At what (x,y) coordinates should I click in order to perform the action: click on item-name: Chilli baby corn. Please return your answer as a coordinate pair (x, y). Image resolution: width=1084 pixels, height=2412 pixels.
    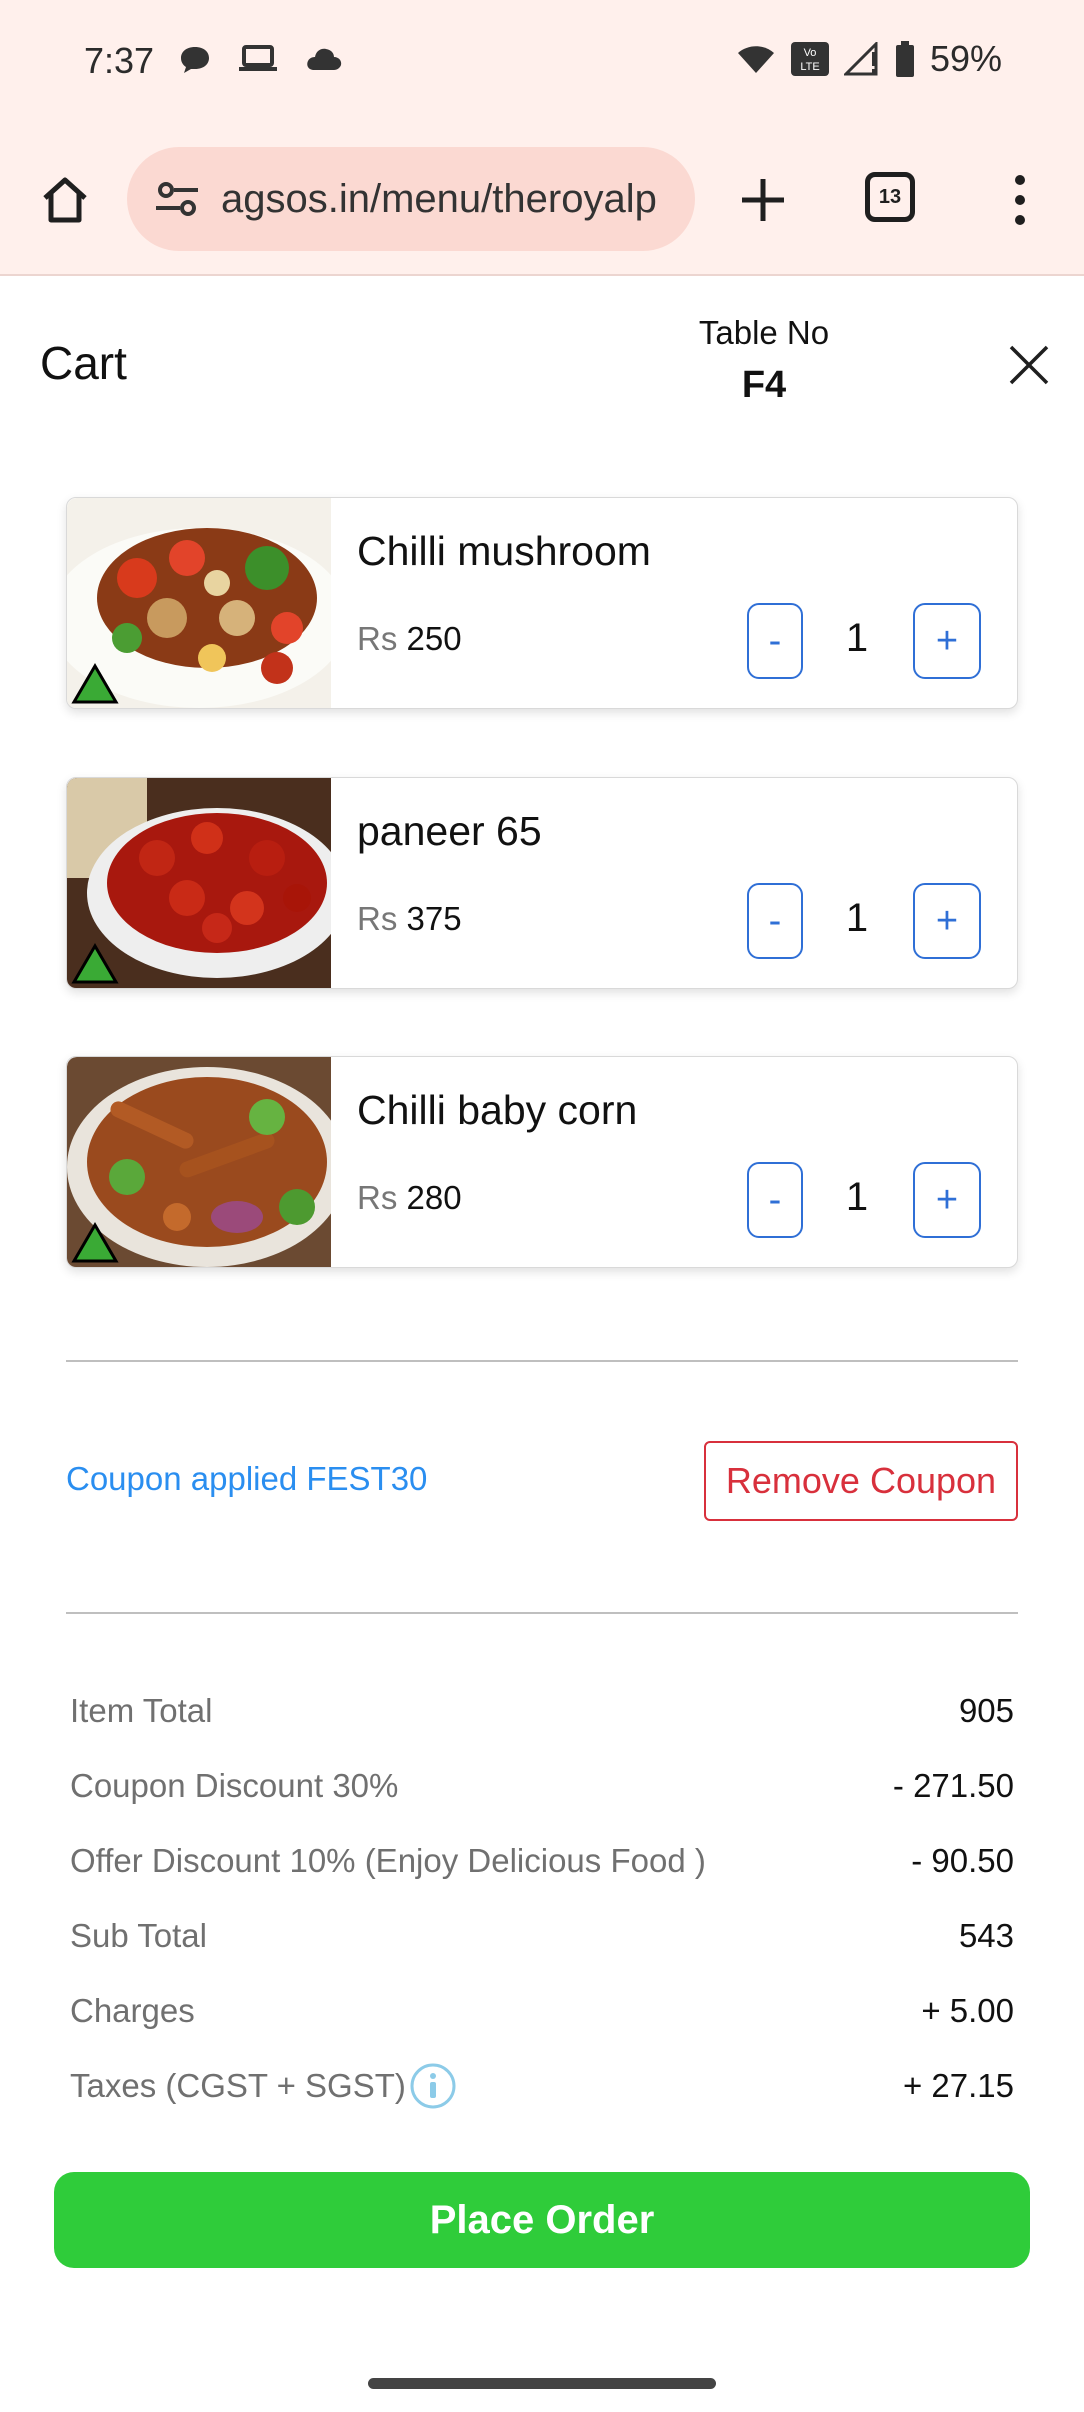
    Looking at the image, I should click on (497, 1110).